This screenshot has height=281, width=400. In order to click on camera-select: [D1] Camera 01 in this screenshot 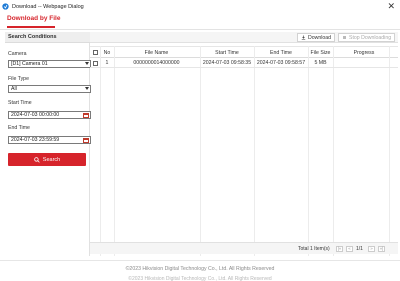, I will do `click(49, 64)`.